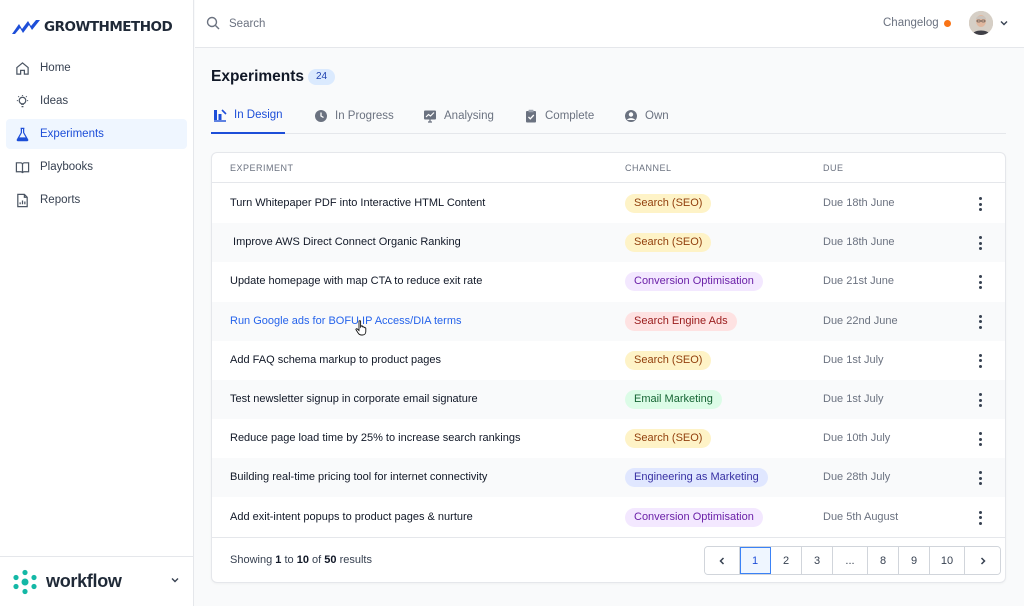 The width and height of the screenshot is (1024, 606). What do you see at coordinates (22, 101) in the screenshot?
I see `lightbulb-icon` at bounding box center [22, 101].